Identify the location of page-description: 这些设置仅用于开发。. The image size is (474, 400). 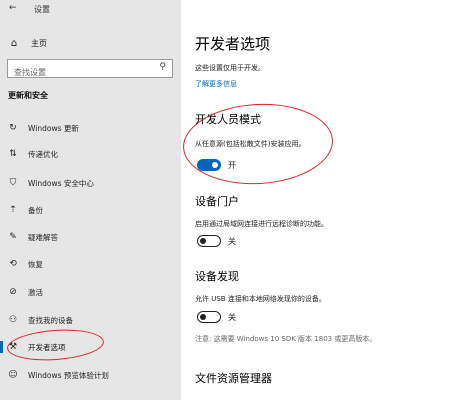
(230, 68).